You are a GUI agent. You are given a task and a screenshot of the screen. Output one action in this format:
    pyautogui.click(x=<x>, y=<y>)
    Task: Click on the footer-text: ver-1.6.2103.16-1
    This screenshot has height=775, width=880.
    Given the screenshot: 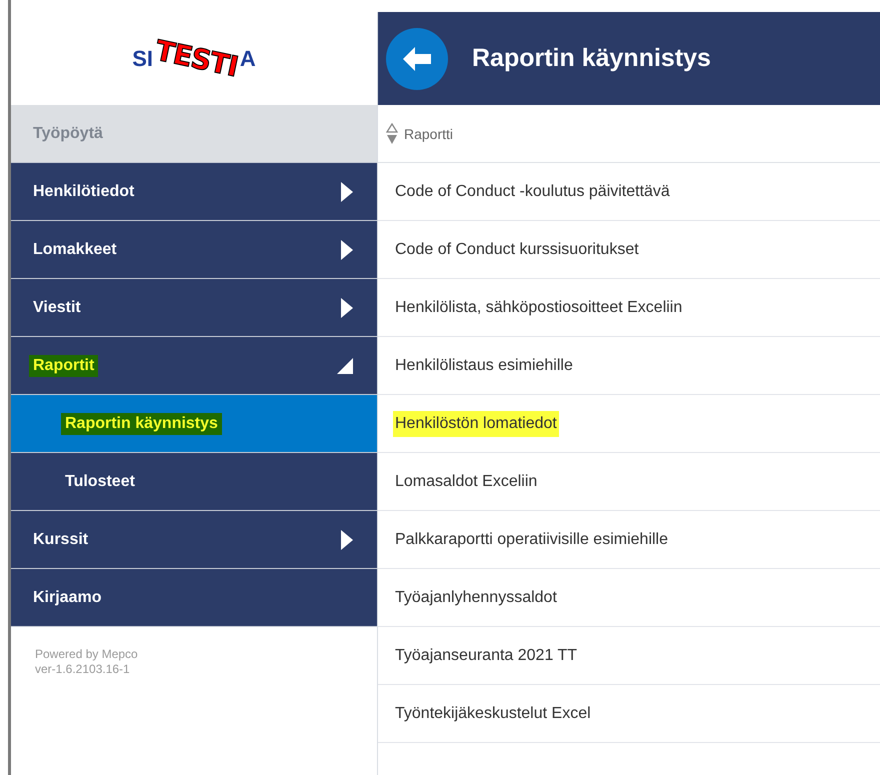 What is the action you would take?
    pyautogui.click(x=83, y=669)
    